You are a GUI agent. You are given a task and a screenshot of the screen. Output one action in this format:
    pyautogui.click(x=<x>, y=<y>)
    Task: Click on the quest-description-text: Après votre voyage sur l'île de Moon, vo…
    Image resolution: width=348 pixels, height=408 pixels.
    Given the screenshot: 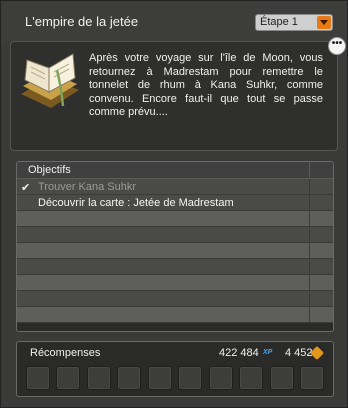 What is the action you would take?
    pyautogui.click(x=206, y=85)
    